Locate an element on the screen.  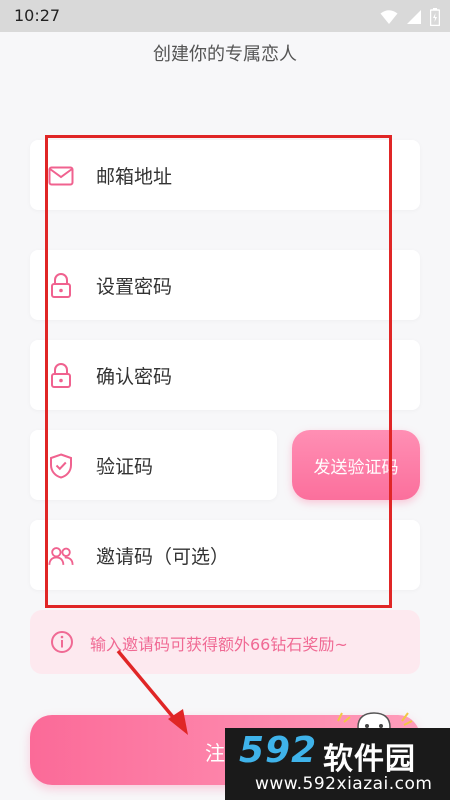
hint-banner: 输入邀请码可获得额外66钻石奖励~ is located at coordinates (225, 642).